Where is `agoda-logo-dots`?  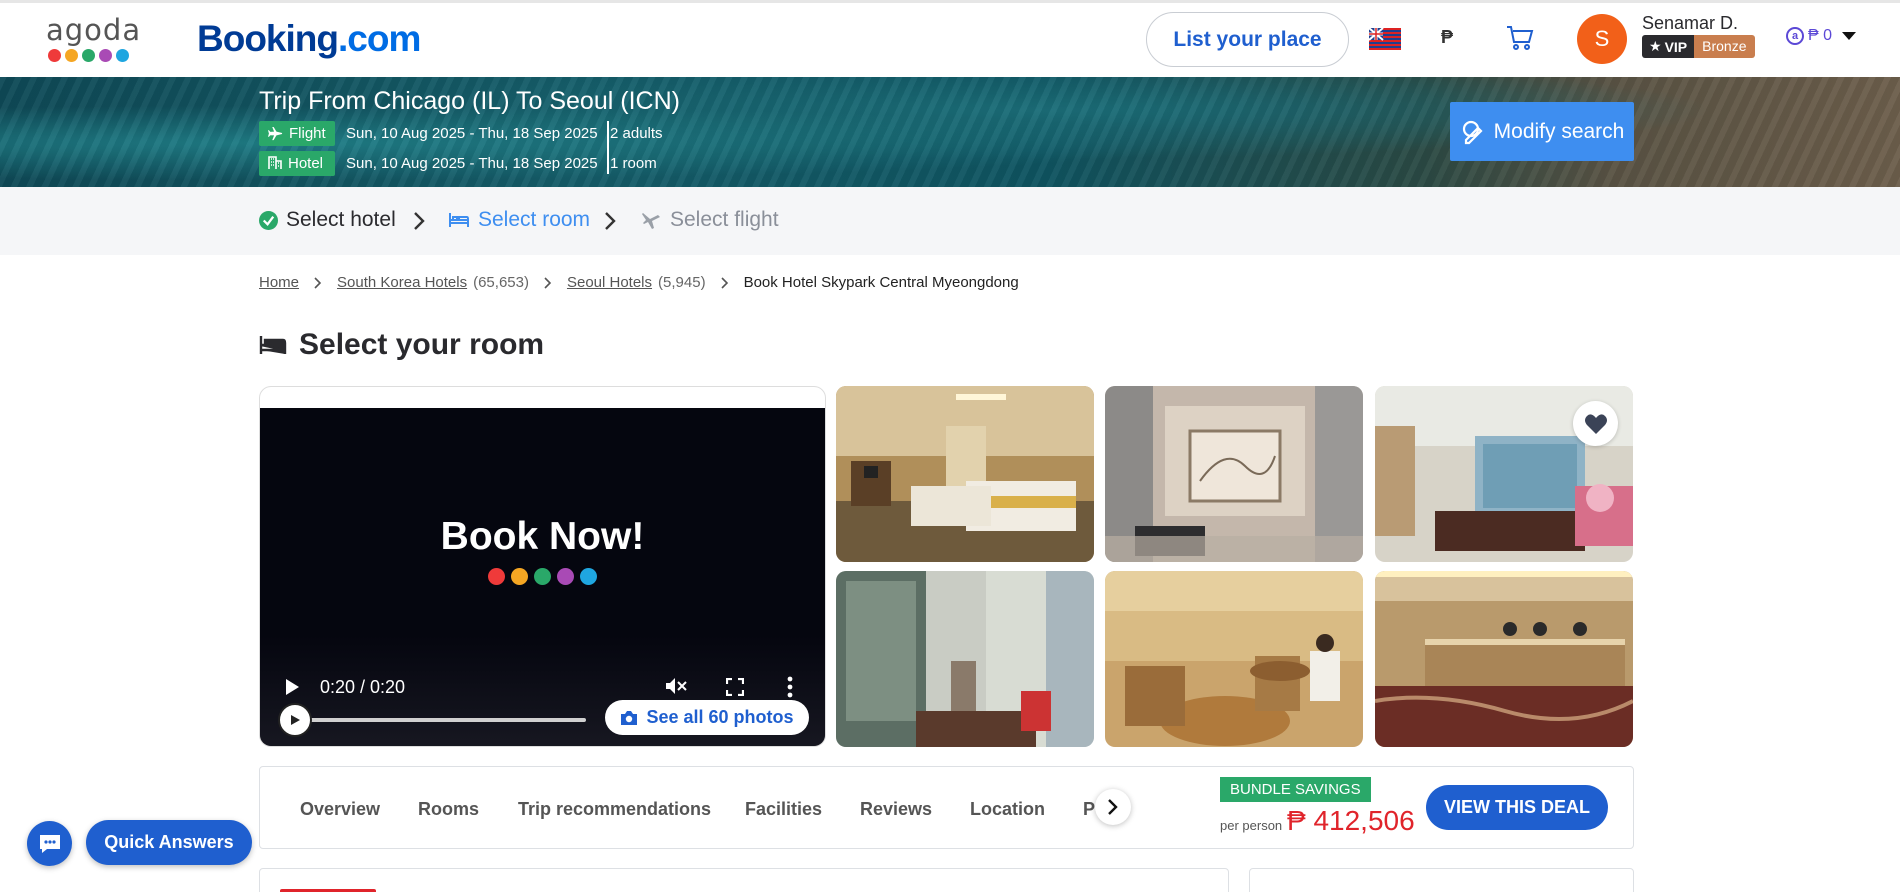 agoda-logo-dots is located at coordinates (92, 55).